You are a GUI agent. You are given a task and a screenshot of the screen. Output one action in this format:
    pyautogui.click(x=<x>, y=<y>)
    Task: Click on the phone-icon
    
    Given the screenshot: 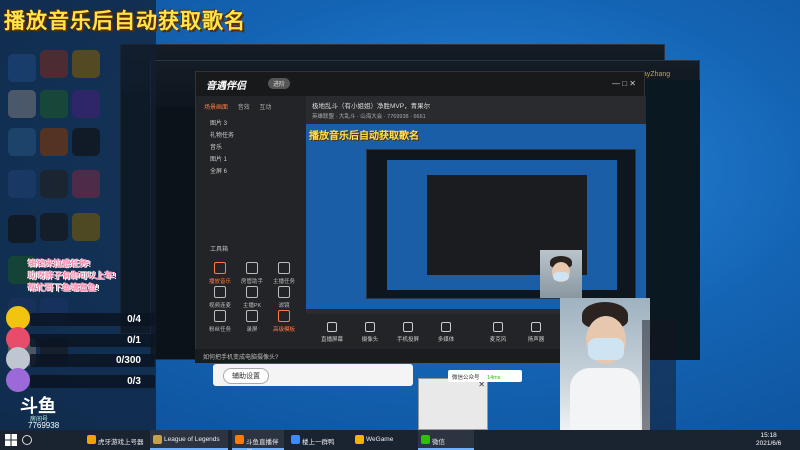 What is the action you would take?
    pyautogui.click(x=408, y=327)
    